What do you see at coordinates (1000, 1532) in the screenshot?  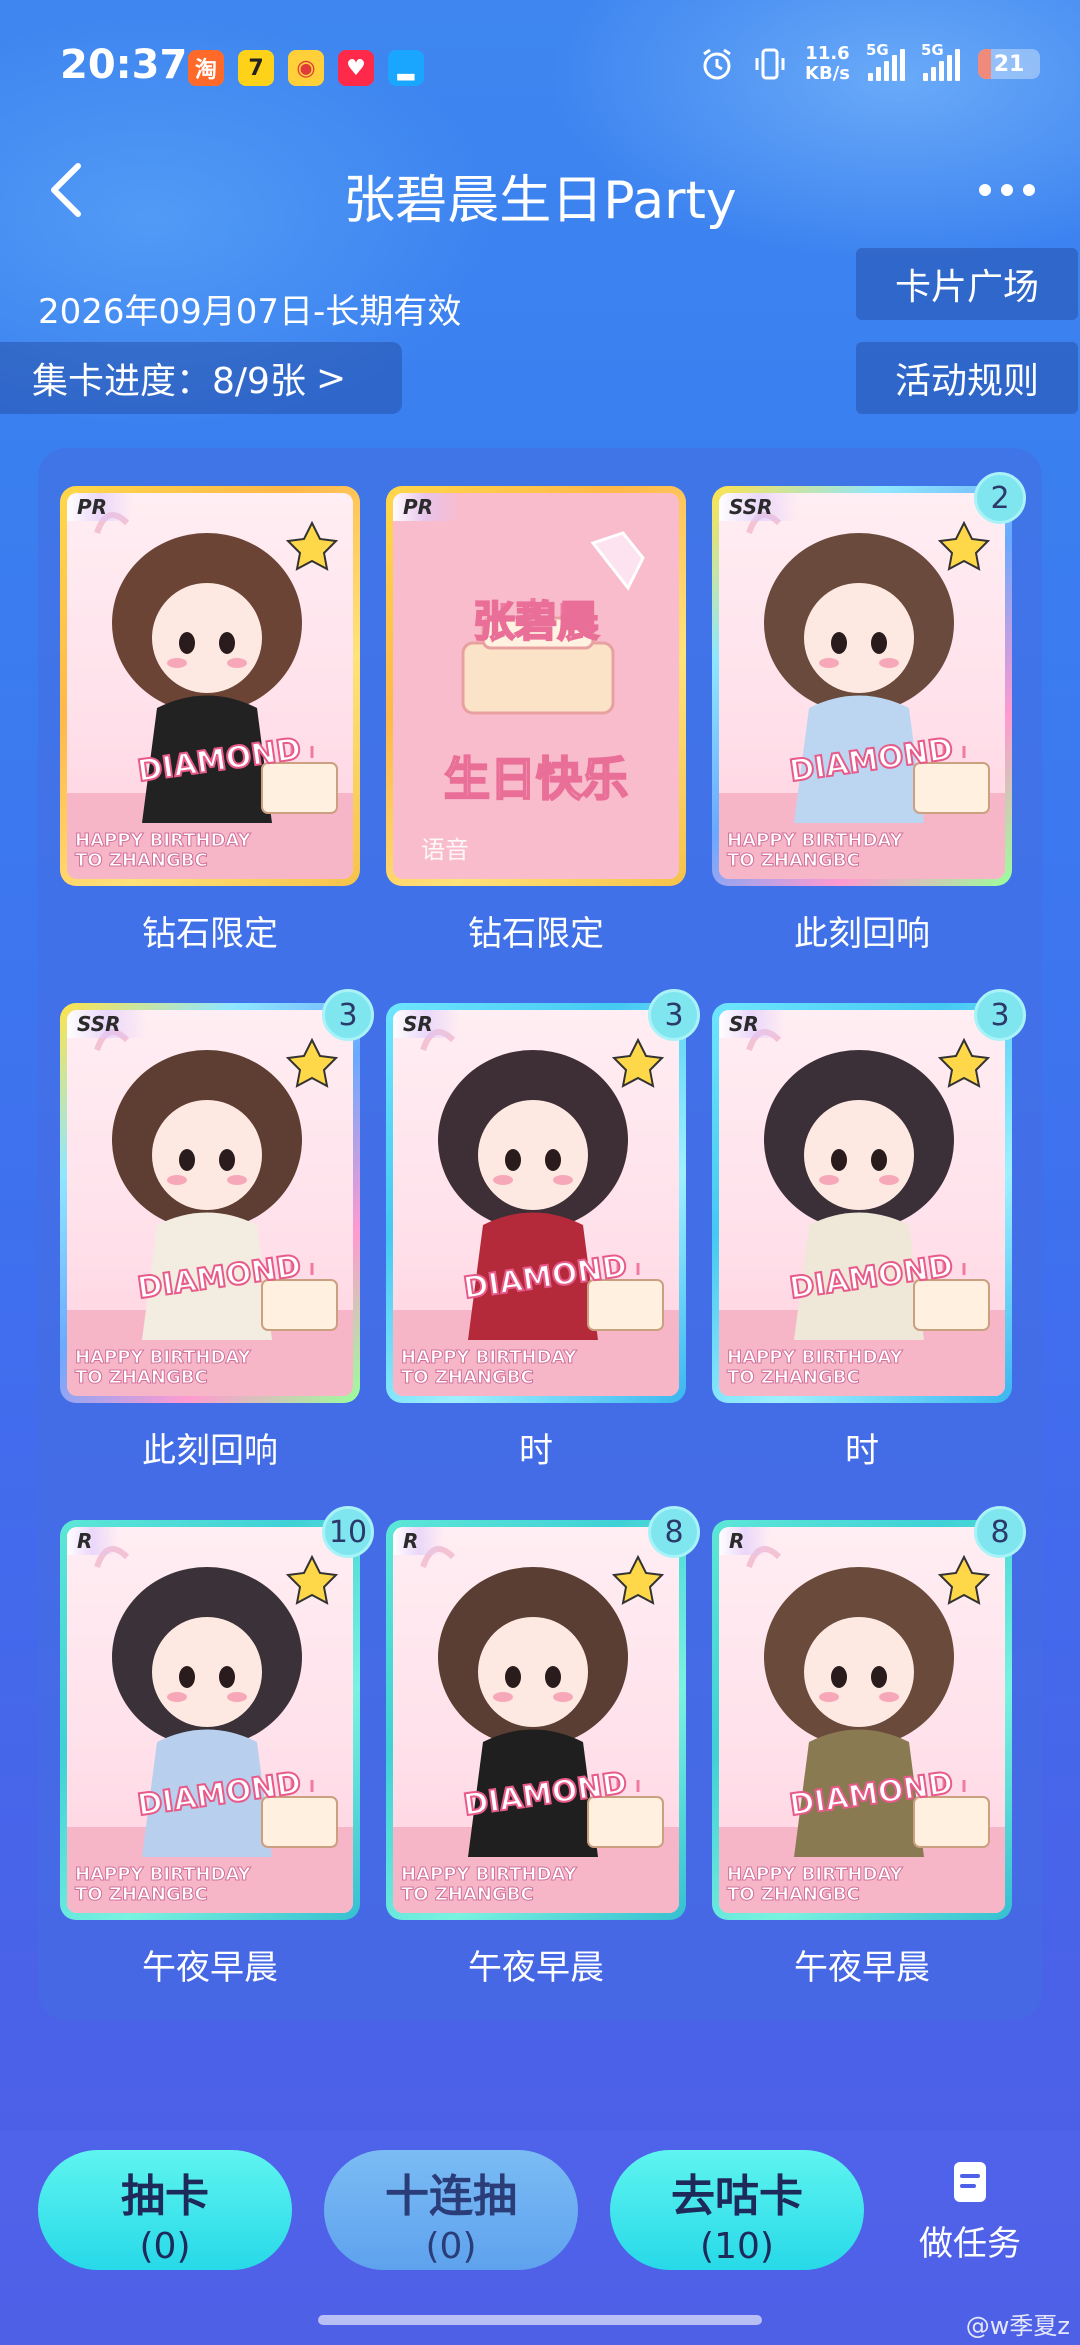 I see `card-count-badge: 8` at bounding box center [1000, 1532].